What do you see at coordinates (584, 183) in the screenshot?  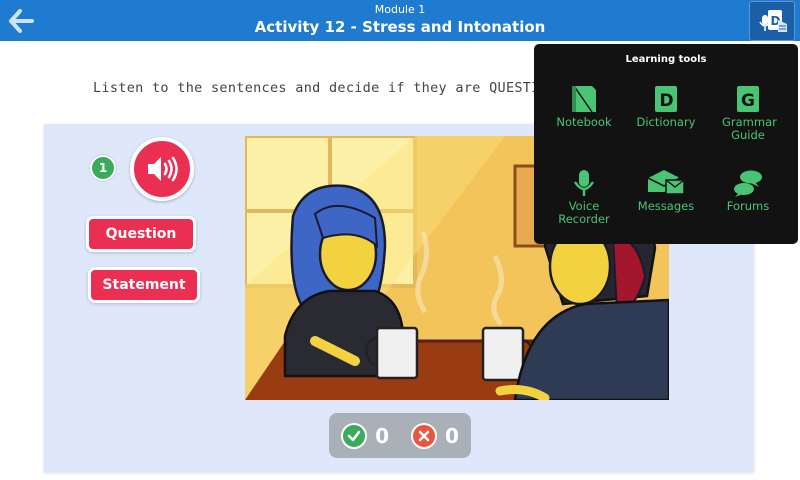 I see `microphone-icon` at bounding box center [584, 183].